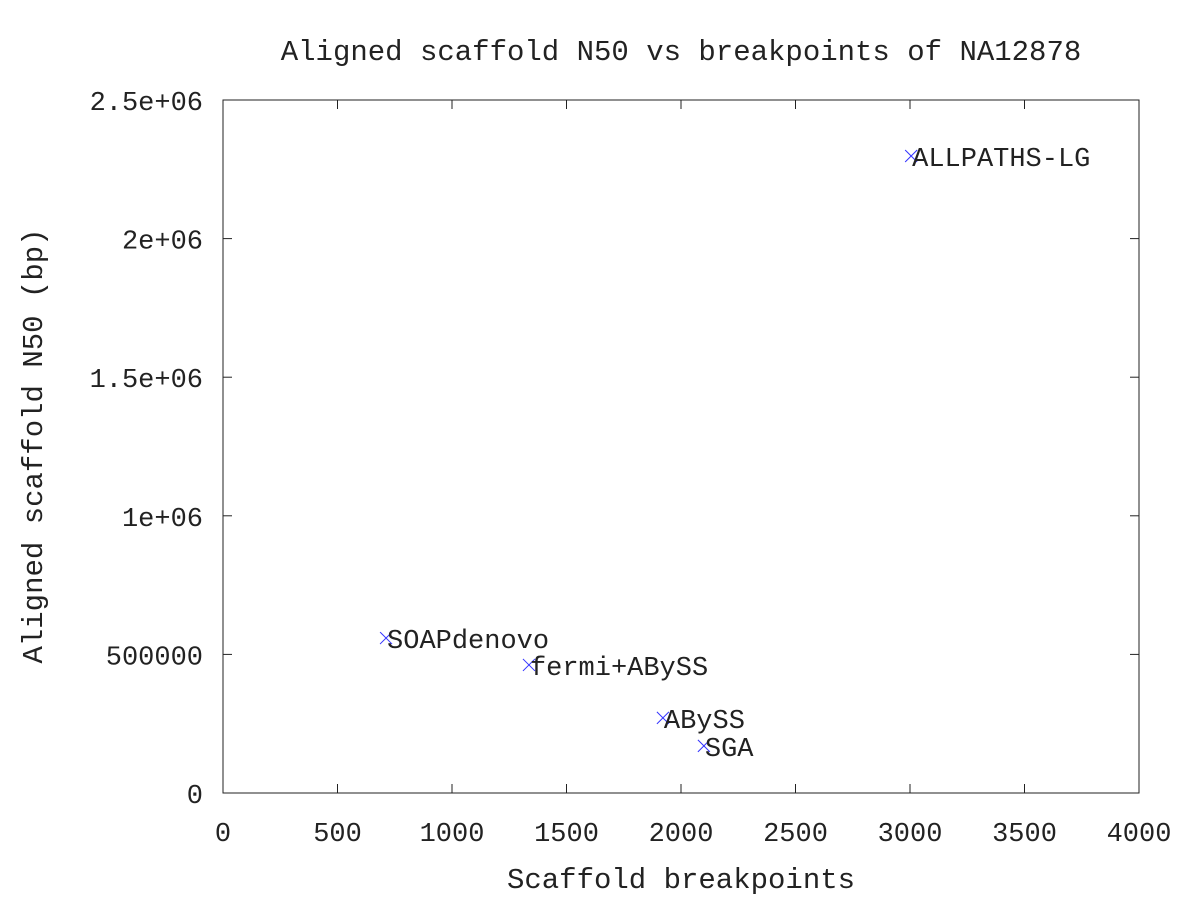 The width and height of the screenshot is (1200, 900). What do you see at coordinates (729, 750) in the screenshot?
I see `data-point-label: SGA` at bounding box center [729, 750].